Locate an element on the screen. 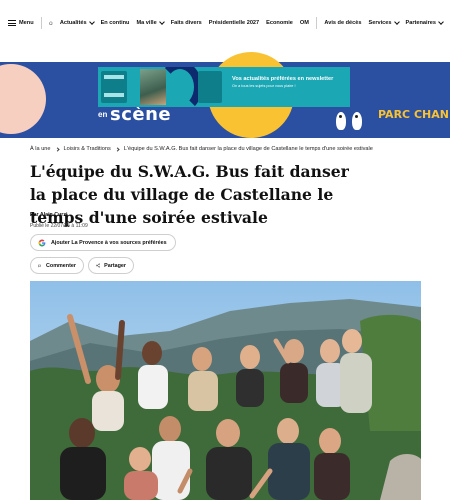 This screenshot has height=500, width=450. newsletter-subtitle: On a tous les sujets pour vous plaire ! is located at coordinates (264, 86).